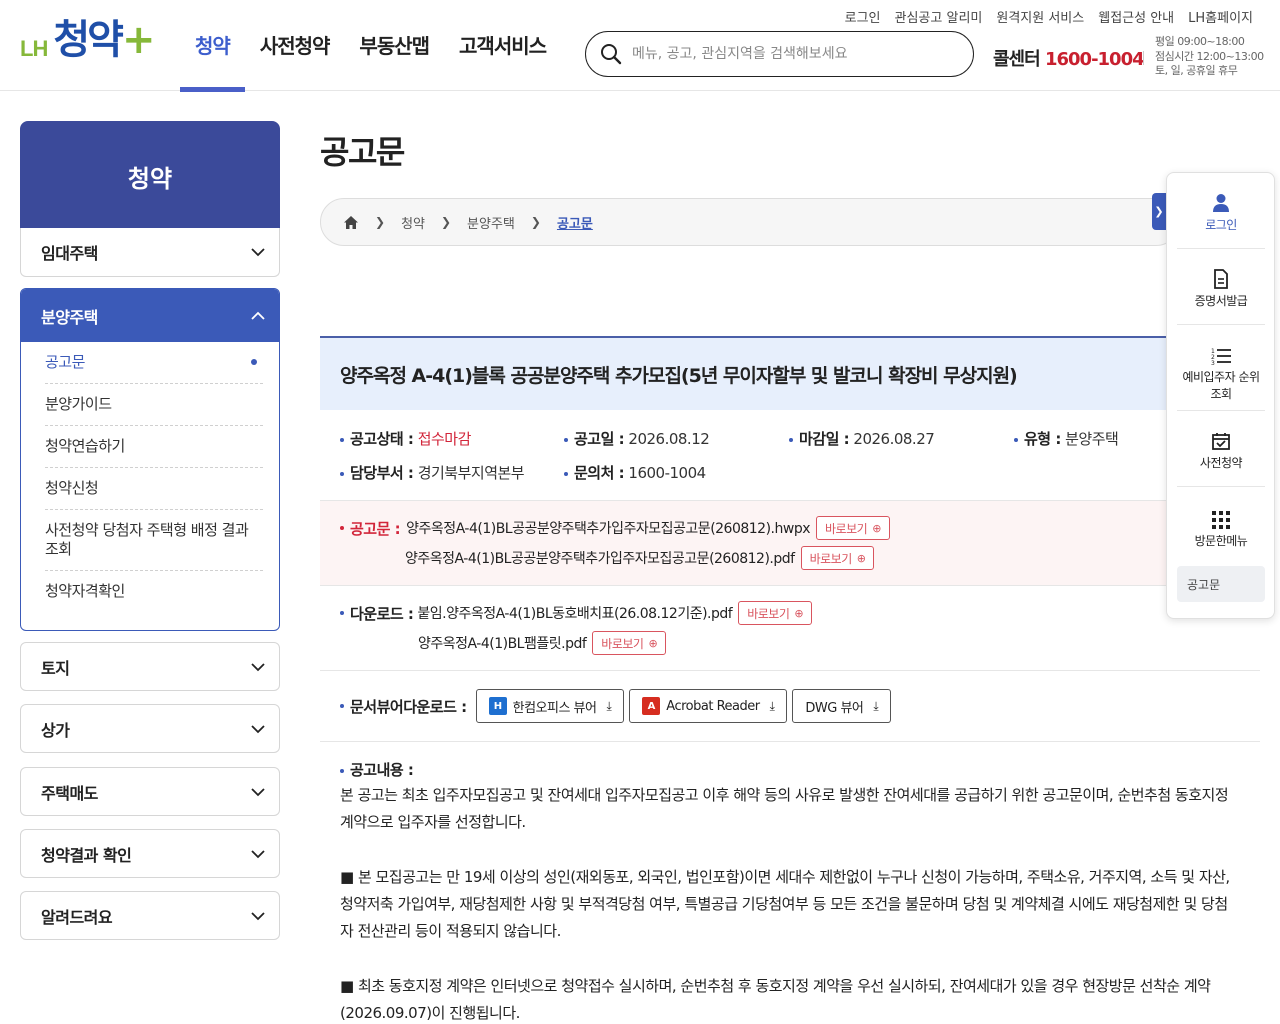  I want to click on submenu-apply: 청약신청, so click(154, 489).